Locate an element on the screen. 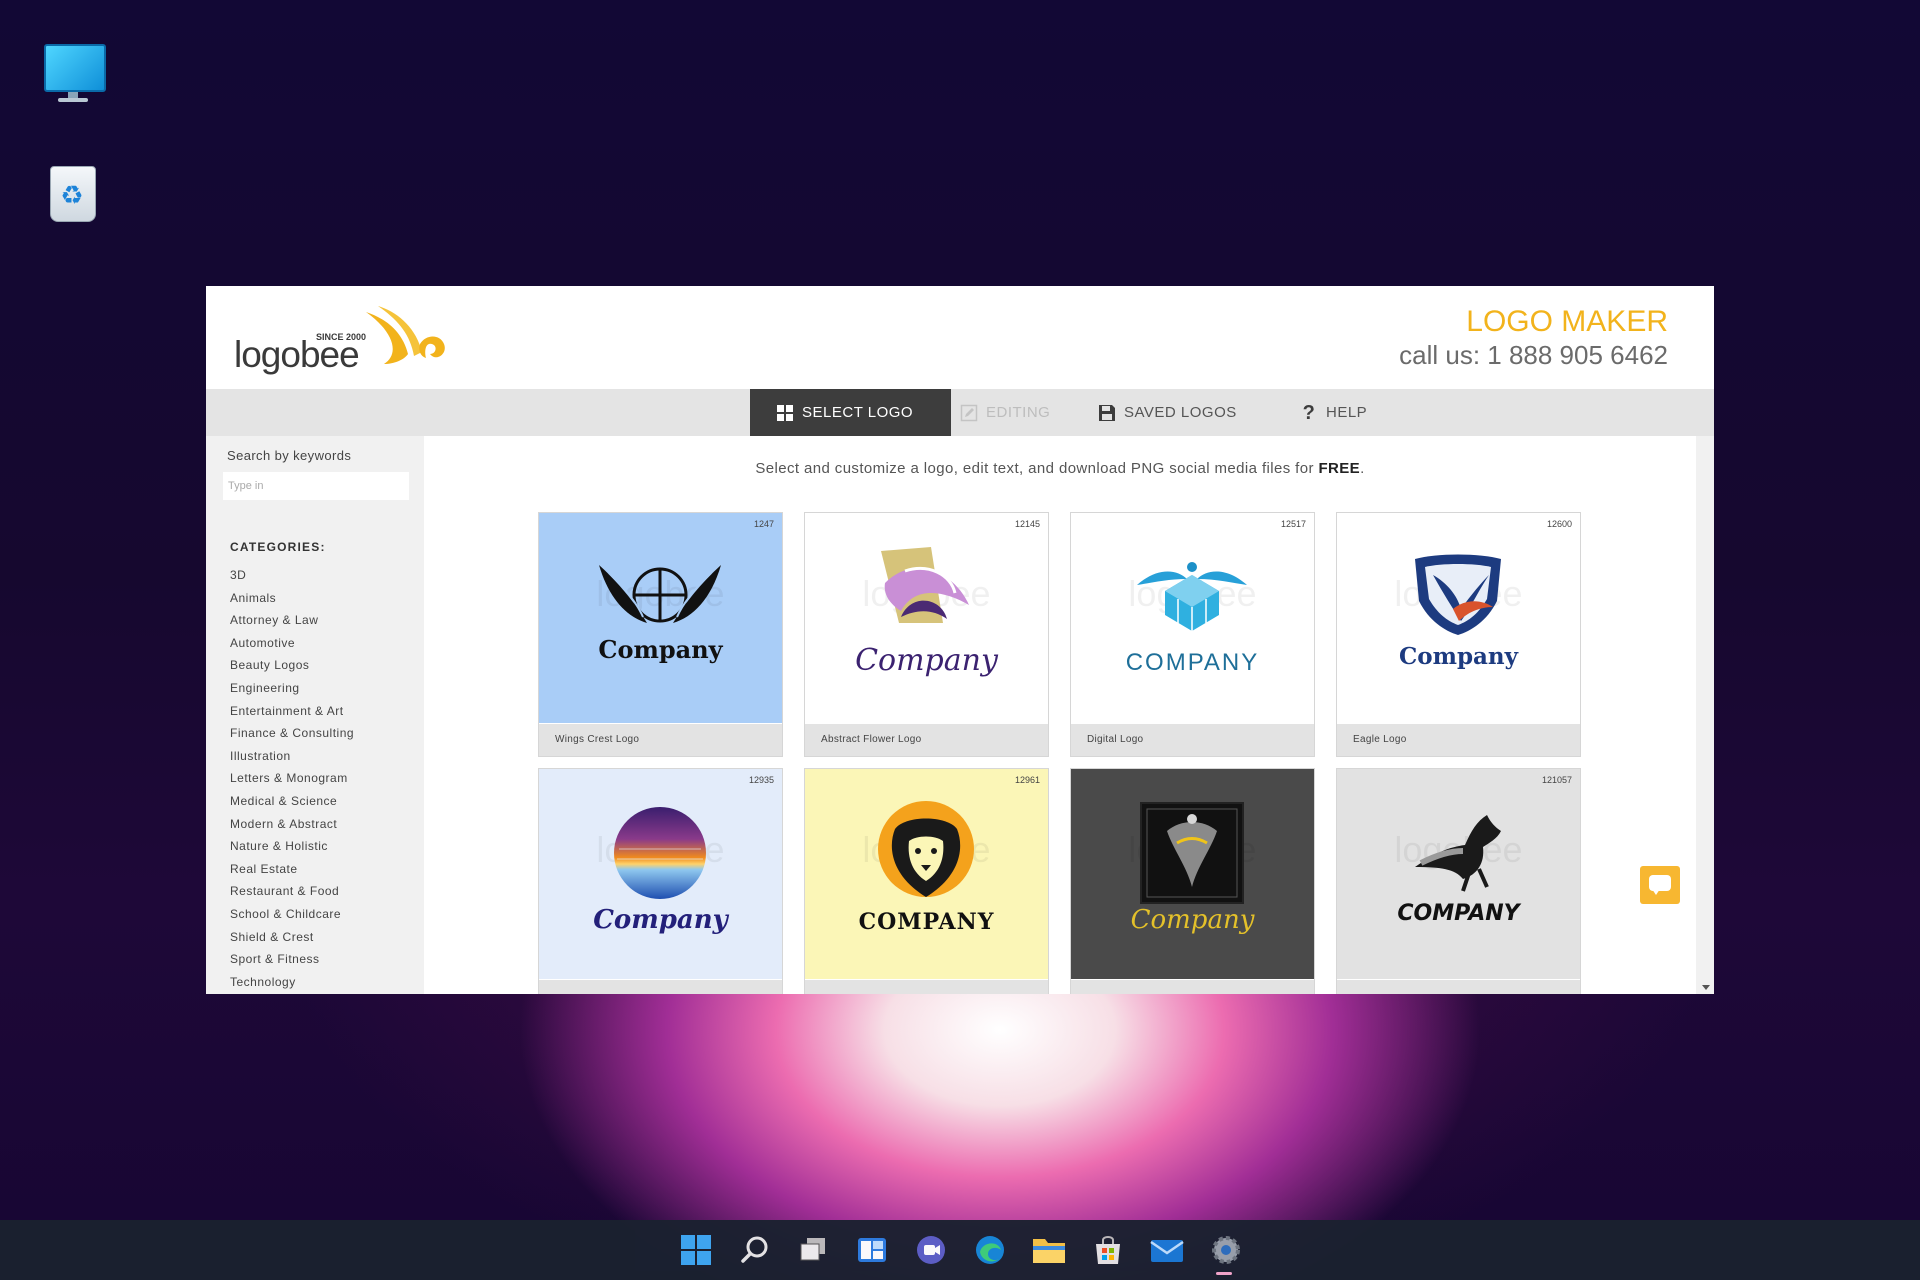  gallery-scrollbar is located at coordinates (1705, 715).